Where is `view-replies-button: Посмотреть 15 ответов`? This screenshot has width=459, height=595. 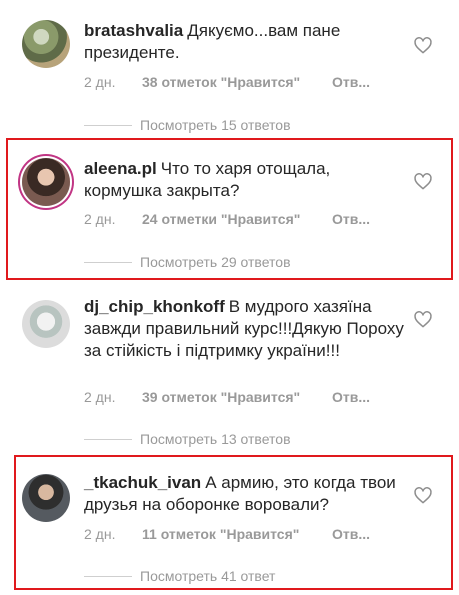
view-replies-button: Посмотреть 15 ответов is located at coordinates (187, 125).